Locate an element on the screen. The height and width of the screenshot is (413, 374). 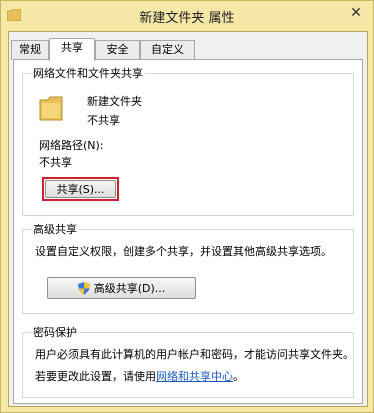
close-button: ✕ is located at coordinates (356, 13).